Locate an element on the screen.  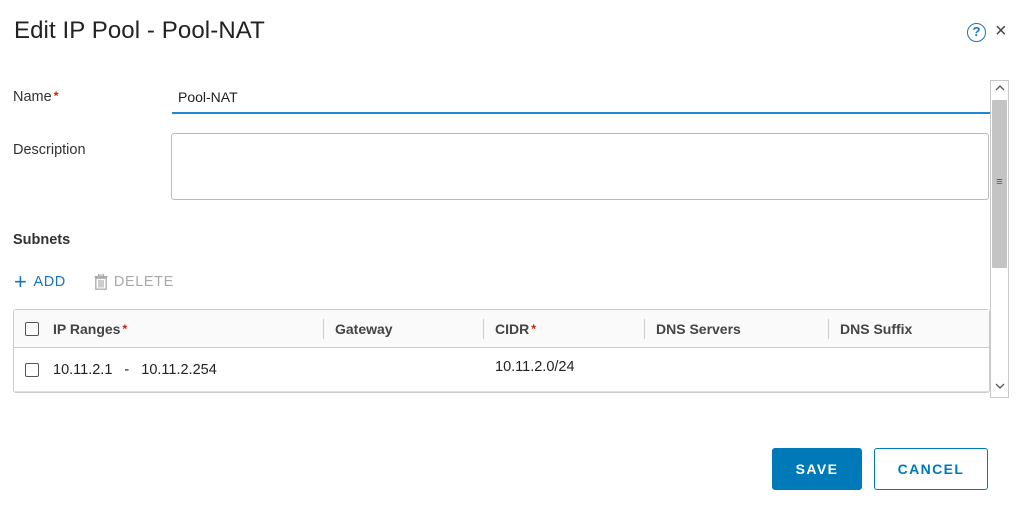
vertical-scrollbar: ≡ is located at coordinates (999, 239).